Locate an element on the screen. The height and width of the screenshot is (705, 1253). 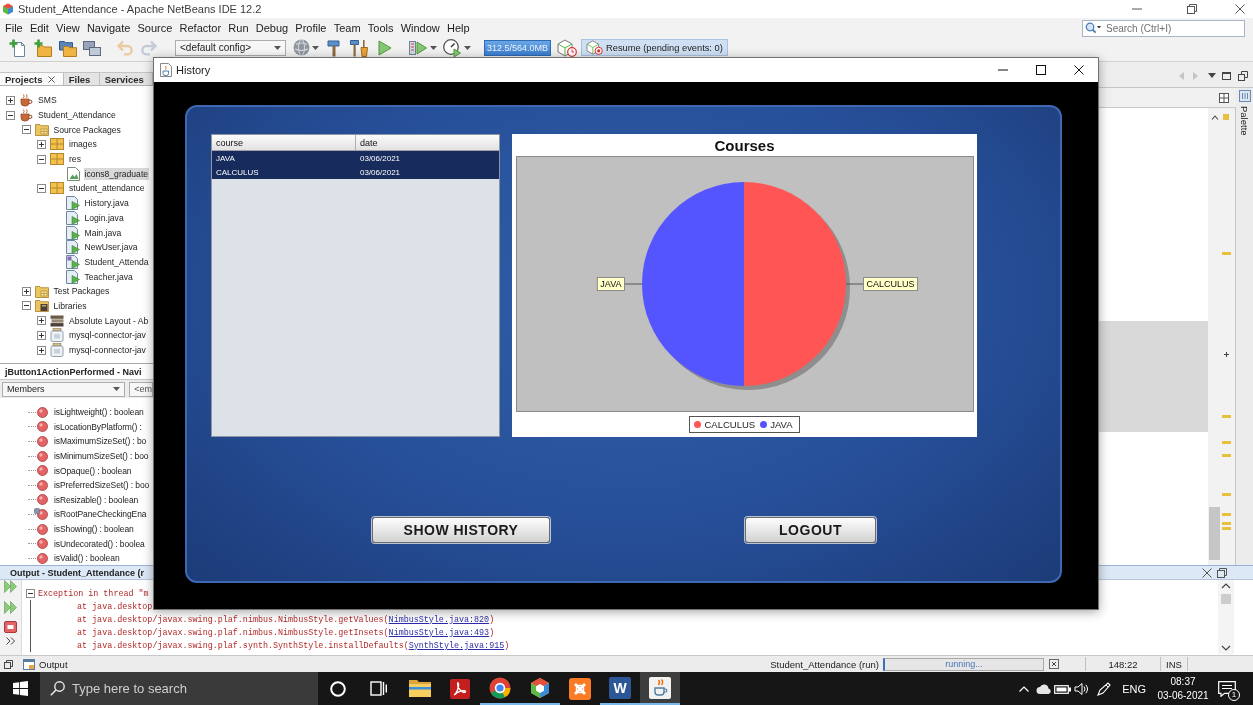
language-indicator: ENG is located at coordinates (1134, 688).